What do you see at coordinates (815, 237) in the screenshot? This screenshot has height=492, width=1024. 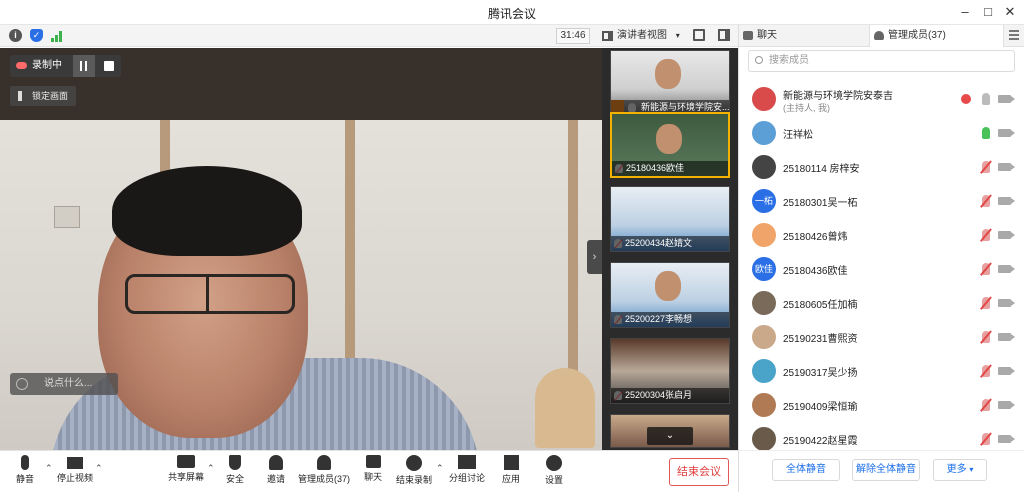 I see `member-name: 25180426曾炜` at bounding box center [815, 237].